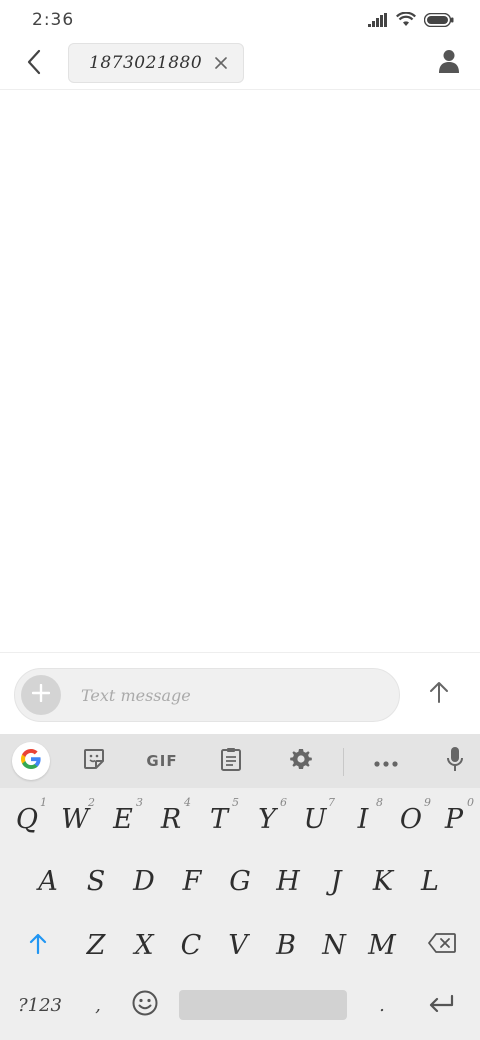 This screenshot has width=480, height=1040. I want to click on settings-button, so click(301, 761).